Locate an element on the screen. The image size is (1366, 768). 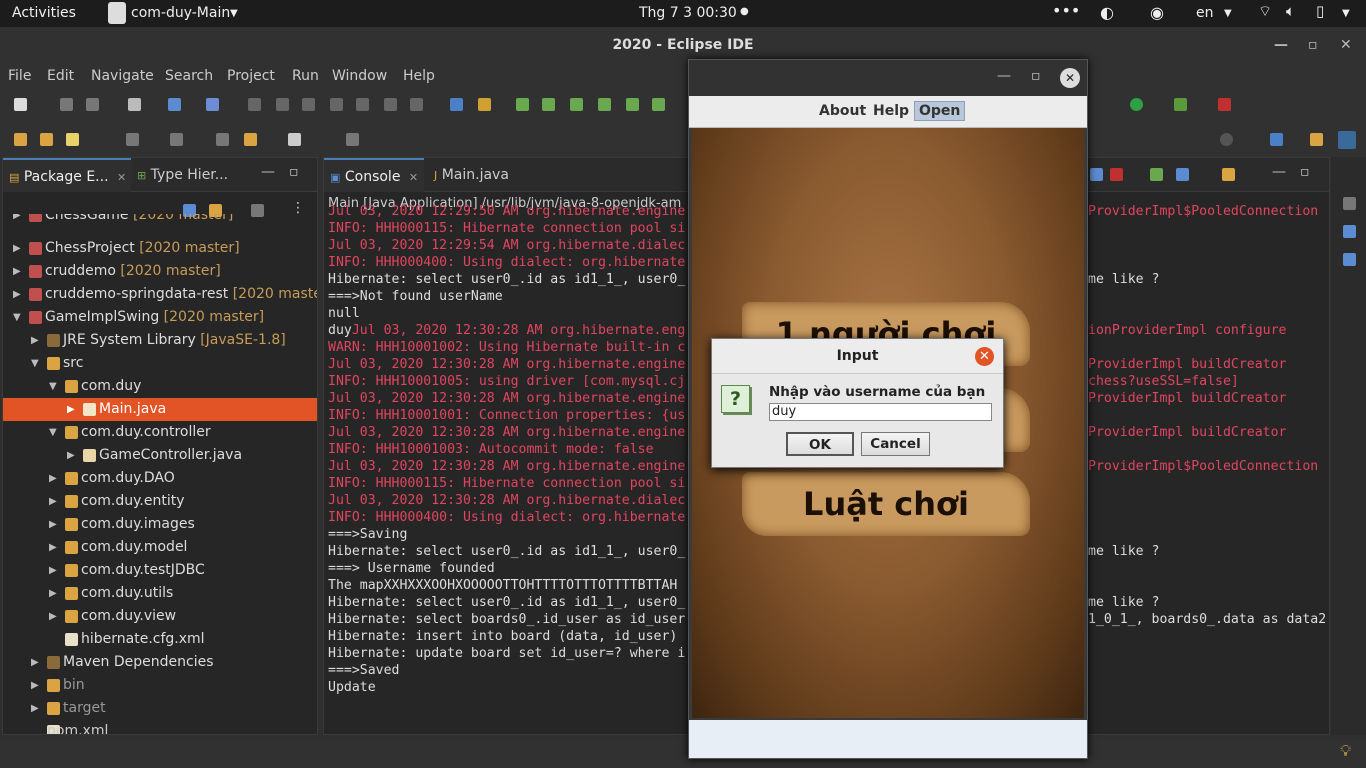
back-icon is located at coordinates (250, 139).